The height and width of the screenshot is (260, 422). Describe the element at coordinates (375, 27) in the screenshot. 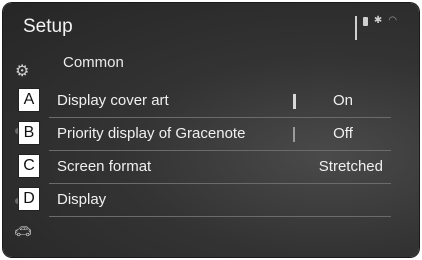

I see `status-bar: ✱ ◠` at that location.